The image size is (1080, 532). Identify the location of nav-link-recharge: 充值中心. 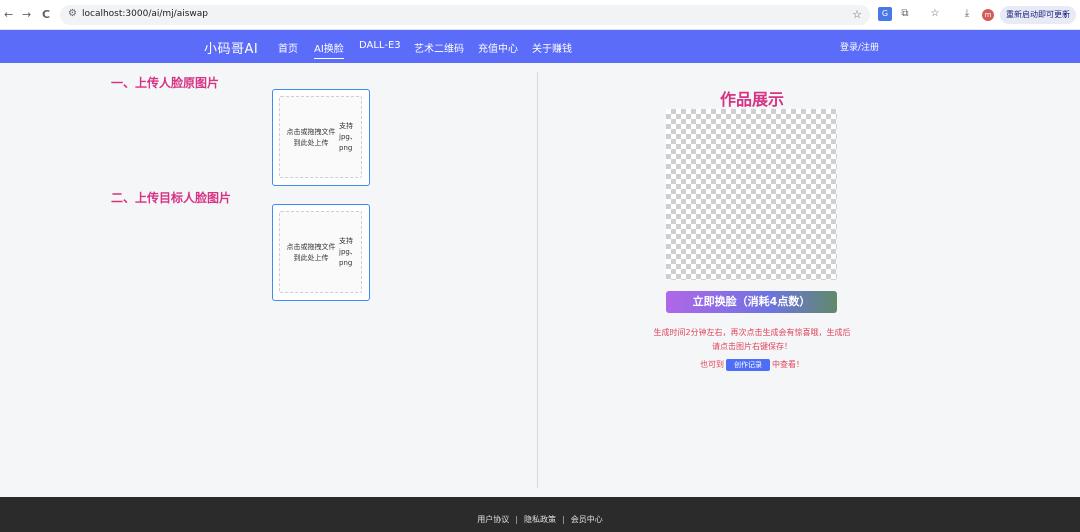
(498, 47).